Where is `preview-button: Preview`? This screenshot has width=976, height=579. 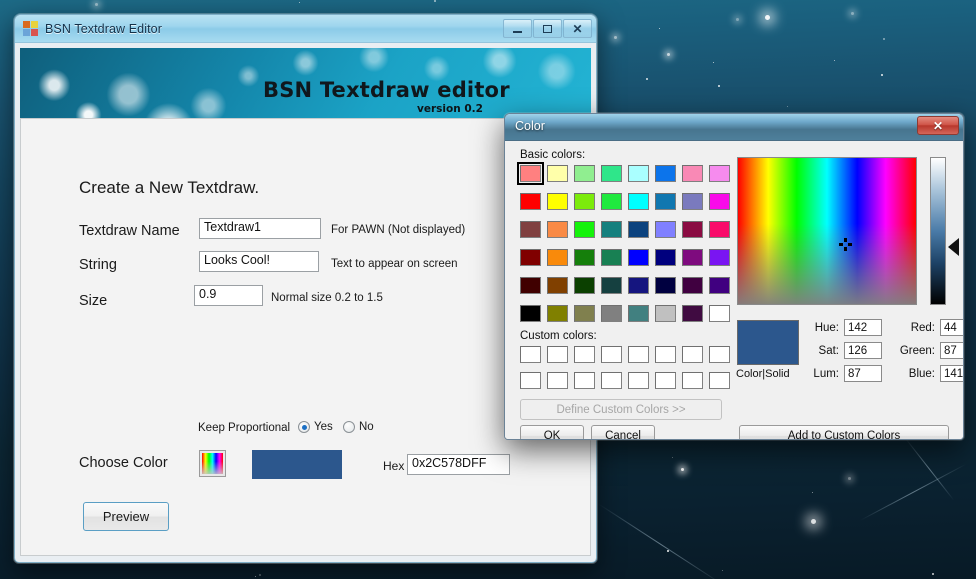
preview-button: Preview is located at coordinates (126, 516).